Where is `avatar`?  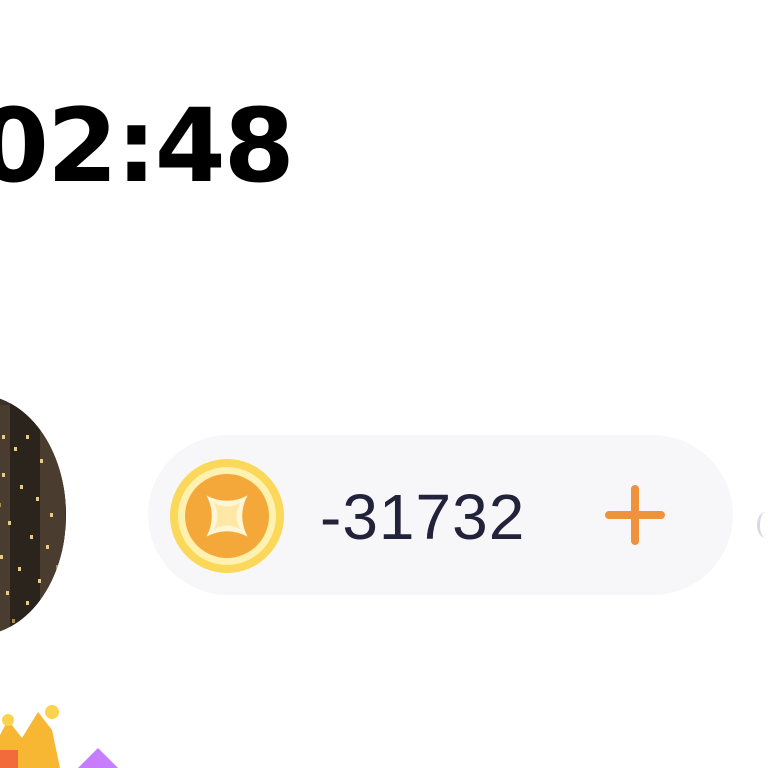
avatar is located at coordinates (33, 515).